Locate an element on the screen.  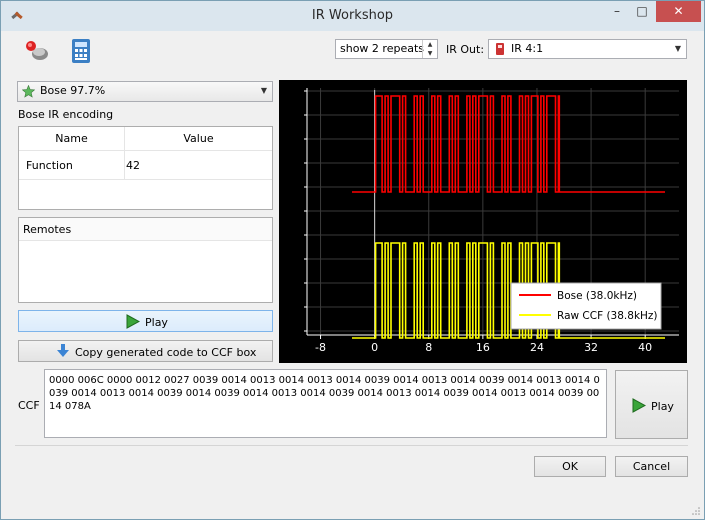
encoding-label: Bose IR encoding is located at coordinates (66, 114).